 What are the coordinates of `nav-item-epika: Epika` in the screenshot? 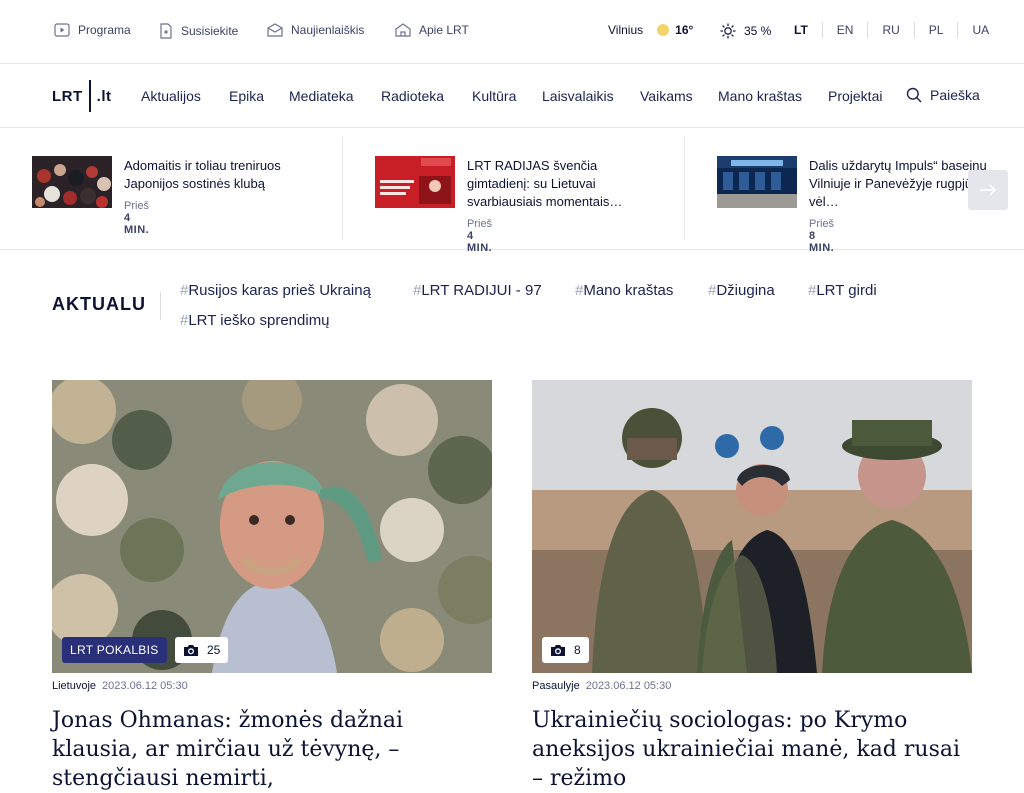 It's located at (246, 96).